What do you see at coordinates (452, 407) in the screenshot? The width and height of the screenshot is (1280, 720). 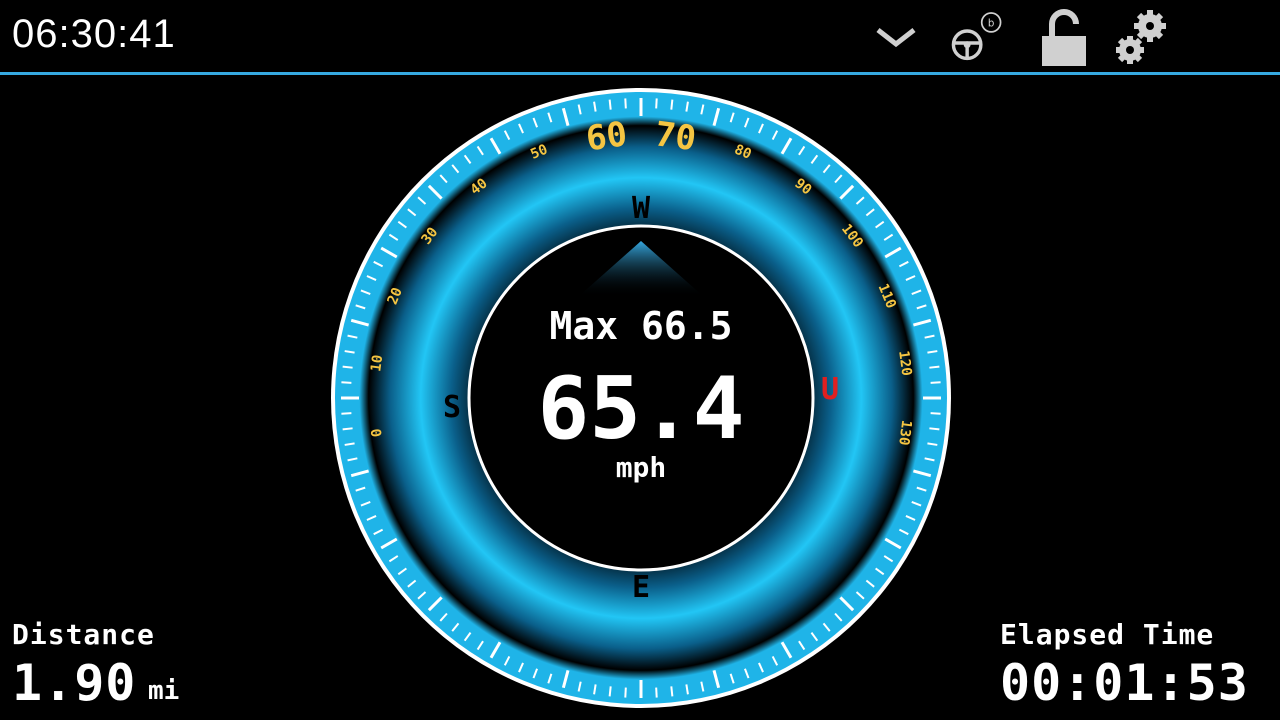 I see `compass-marker-left: S` at bounding box center [452, 407].